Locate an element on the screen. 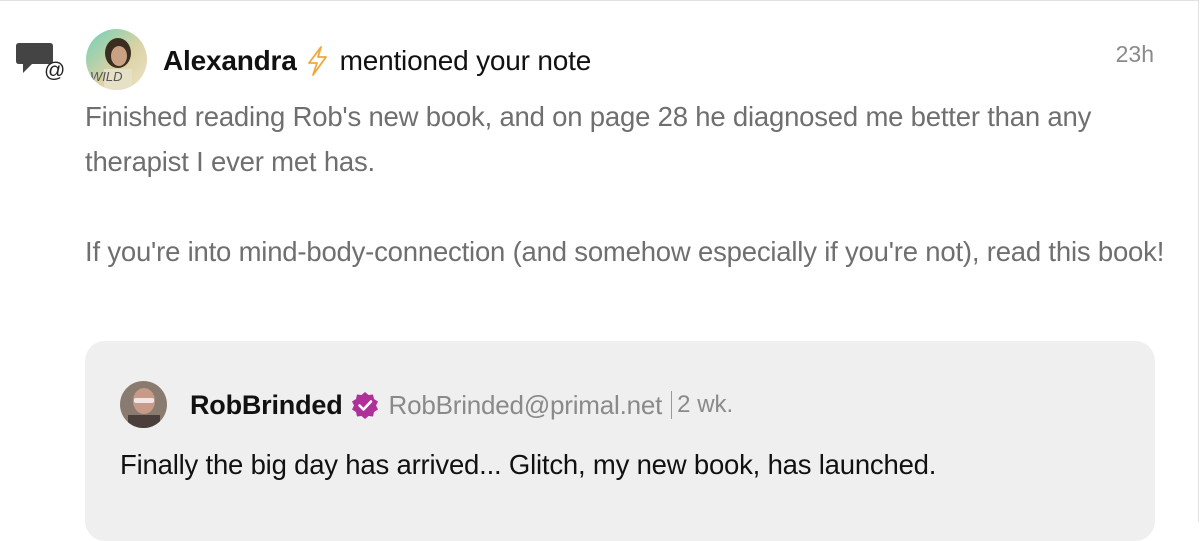 The width and height of the screenshot is (1200, 541). notification-header: Alexandra mentioned your note is located at coordinates (377, 61).